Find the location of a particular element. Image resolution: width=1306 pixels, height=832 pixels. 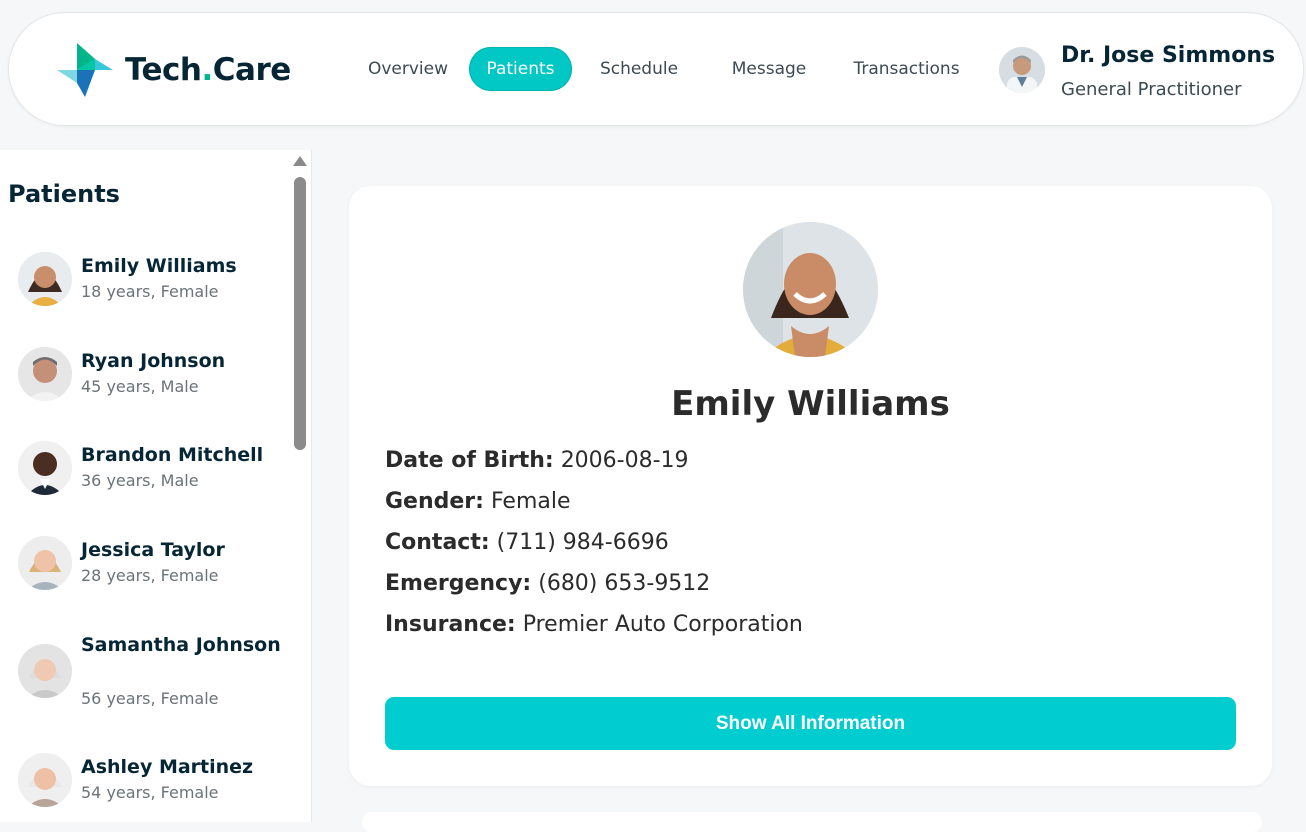

patient-name: Samantha Johnson is located at coordinates (181, 645).